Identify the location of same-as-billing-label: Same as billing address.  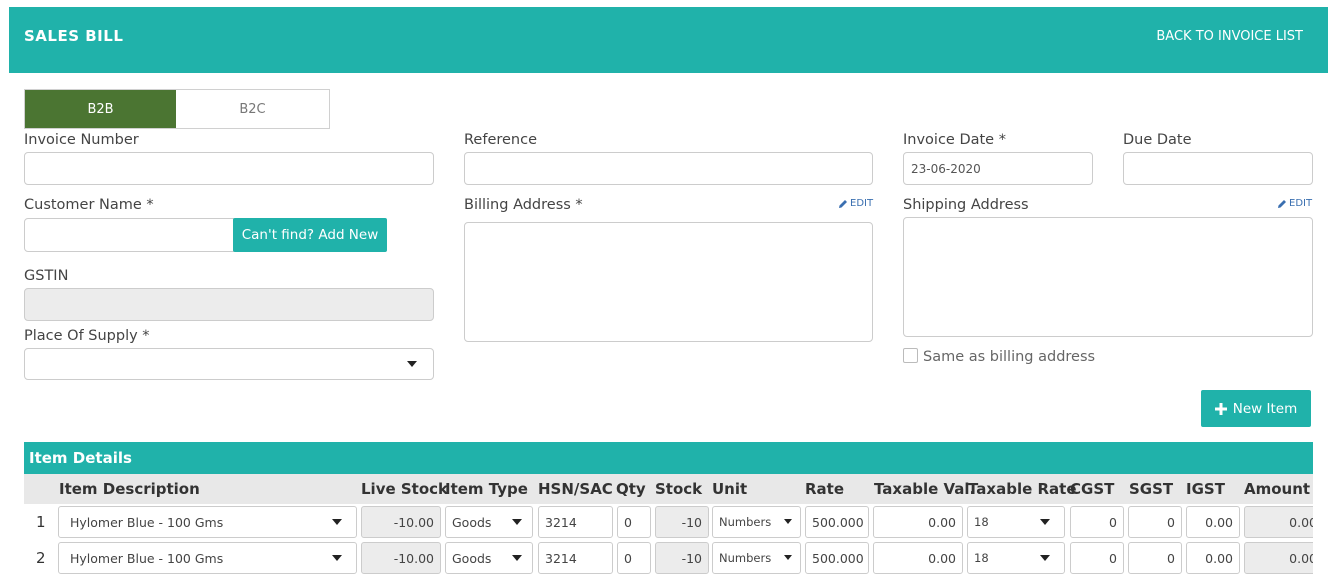
(1009, 357).